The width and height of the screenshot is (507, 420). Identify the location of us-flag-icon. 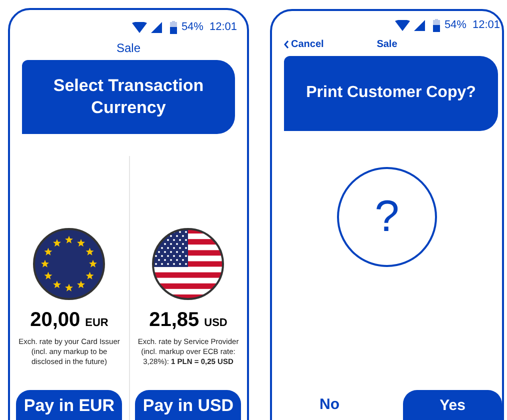
(188, 264).